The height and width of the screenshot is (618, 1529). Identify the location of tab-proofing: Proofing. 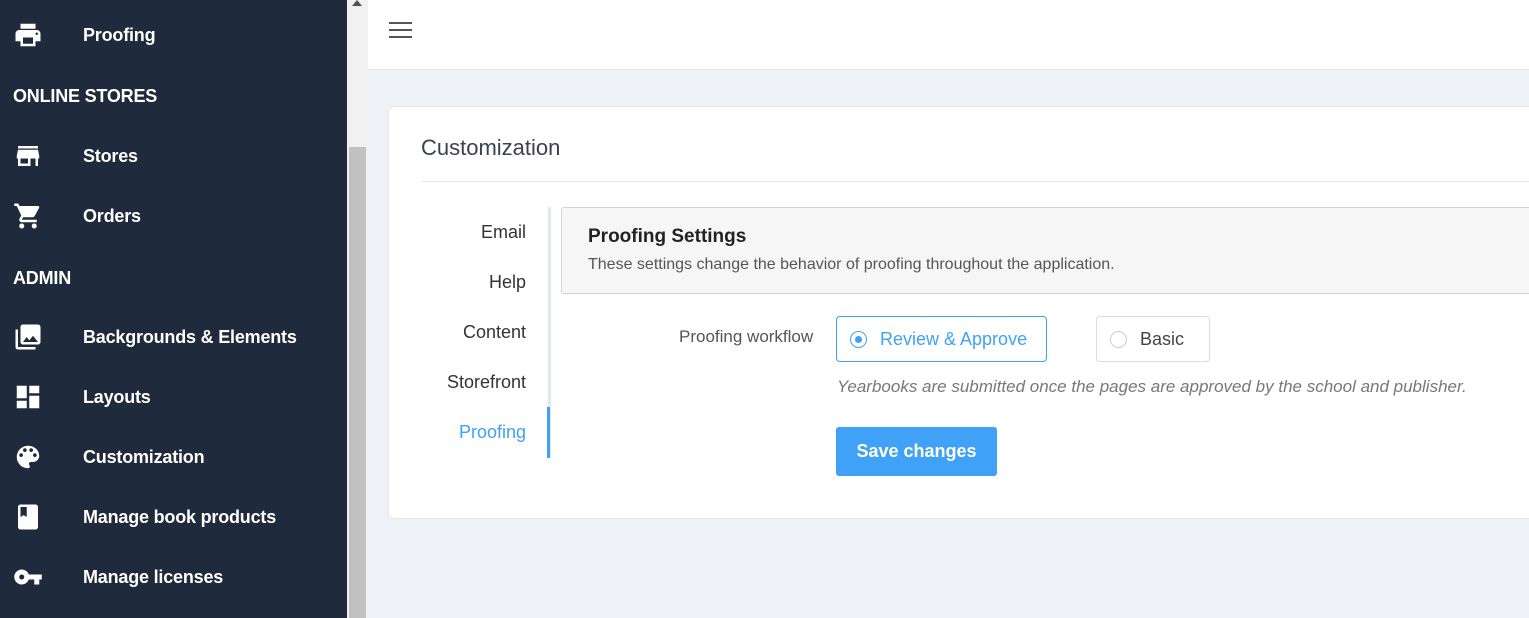
(492, 432).